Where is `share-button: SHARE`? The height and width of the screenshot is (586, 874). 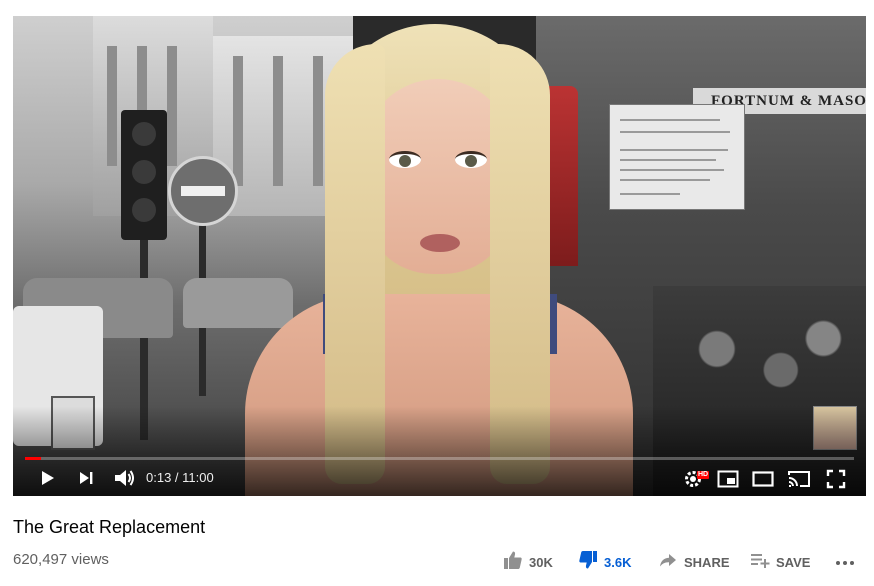
share-button: SHARE is located at coordinates (694, 562).